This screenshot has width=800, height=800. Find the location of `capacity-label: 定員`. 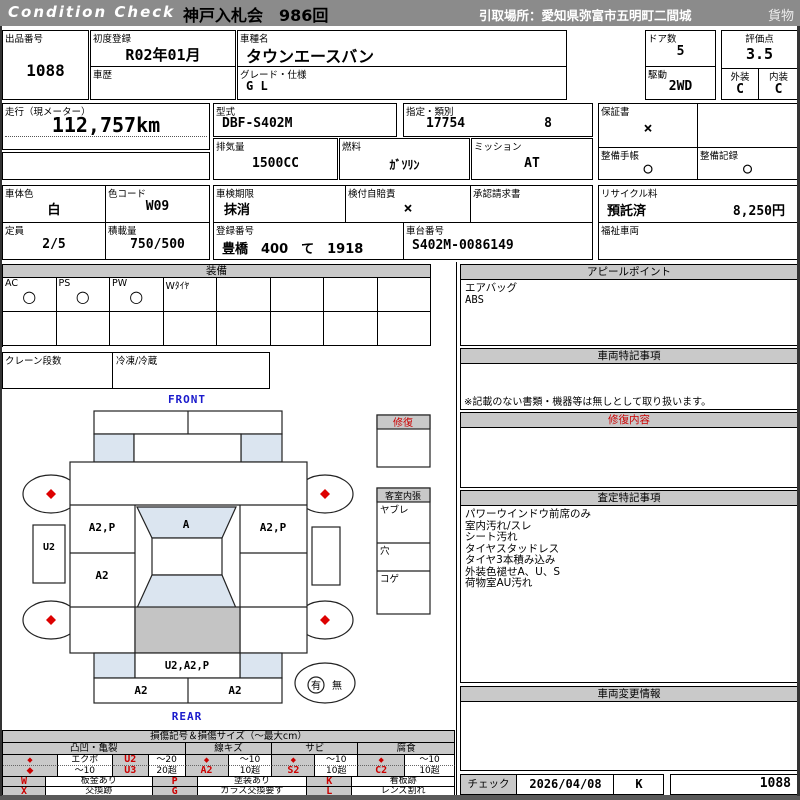

capacity-label: 定員 is located at coordinates (15, 231).